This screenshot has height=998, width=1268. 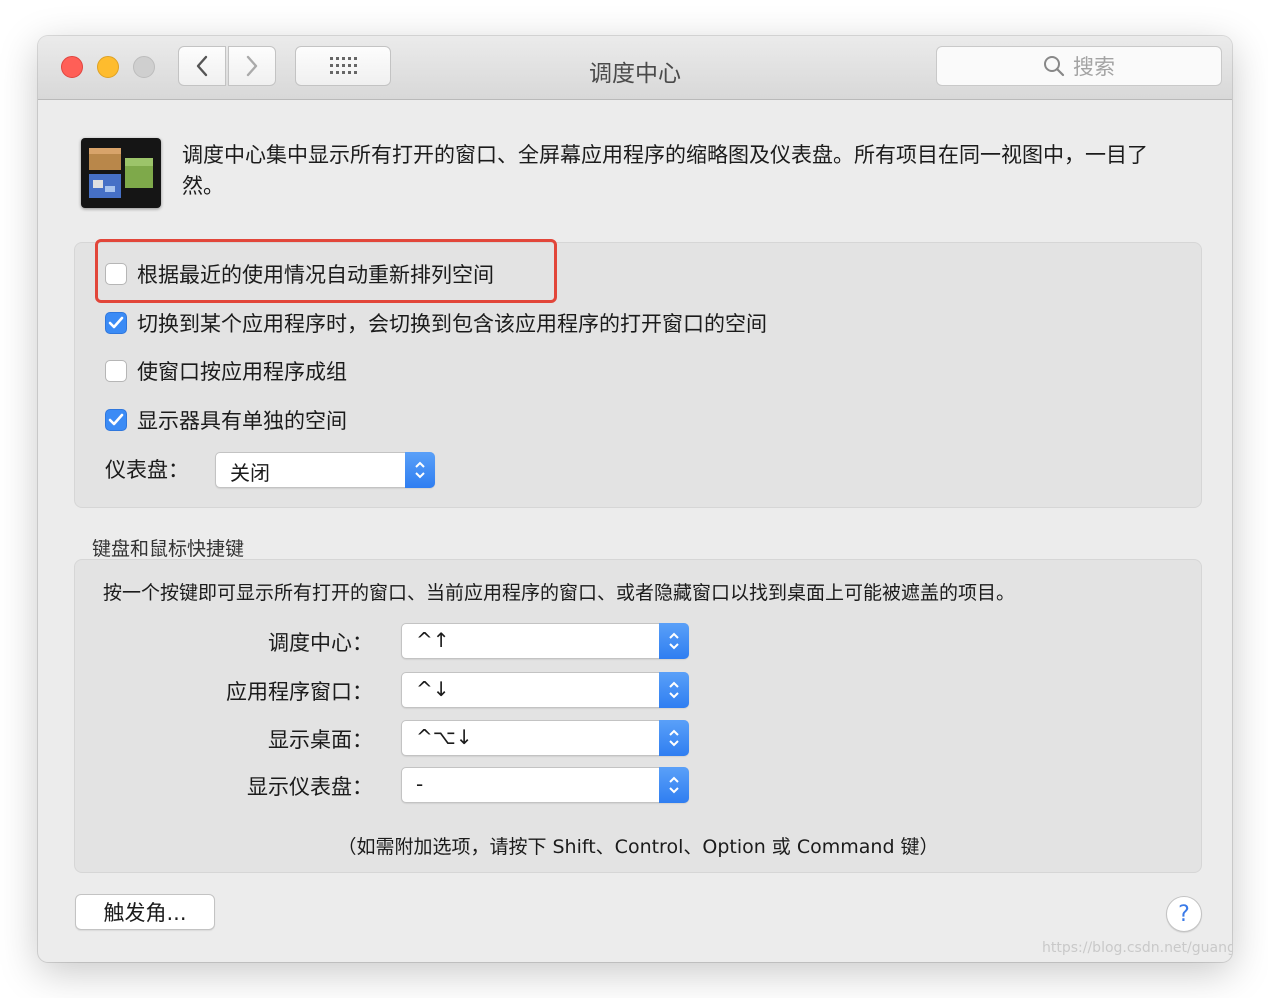 I want to click on dashboard-label: 仪表盘：, so click(x=147, y=470).